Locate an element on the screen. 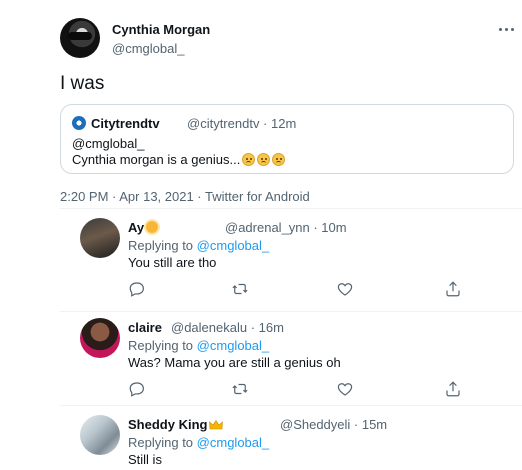 The height and width of the screenshot is (470, 522). reply-author-handle: @dalenekalu · 16m is located at coordinates (227, 327).